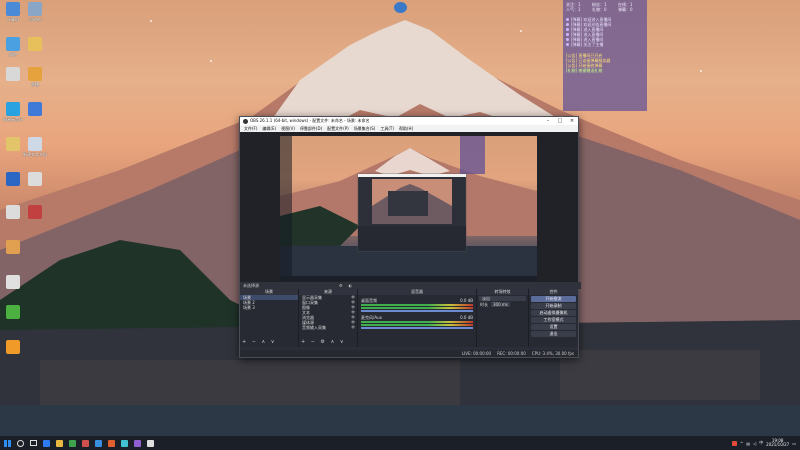 The image size is (800, 450). I want to click on sources-dock-footer: + − ⚙ ∧ ∨, so click(323, 342).